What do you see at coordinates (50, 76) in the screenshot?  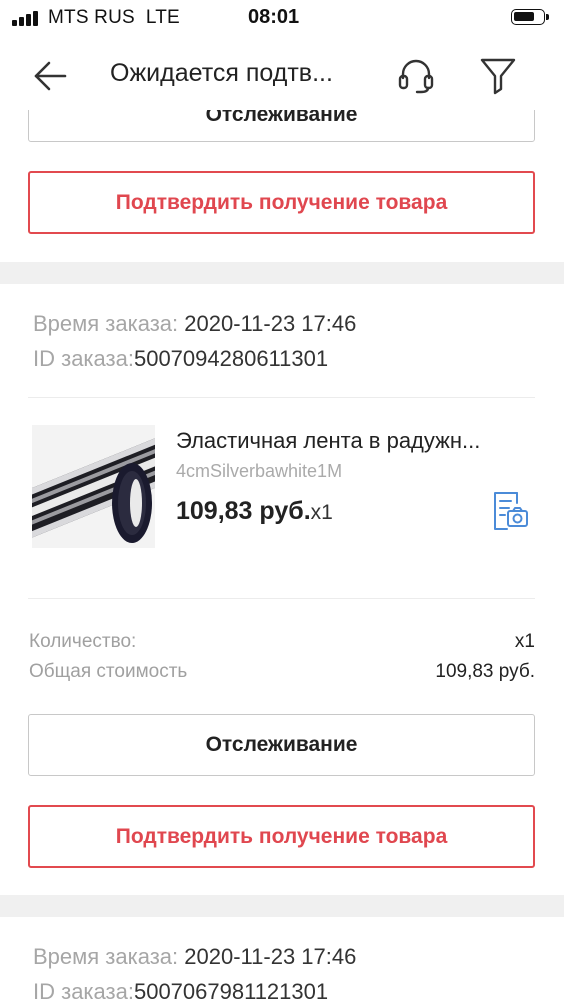 I see `back-arrow-icon` at bounding box center [50, 76].